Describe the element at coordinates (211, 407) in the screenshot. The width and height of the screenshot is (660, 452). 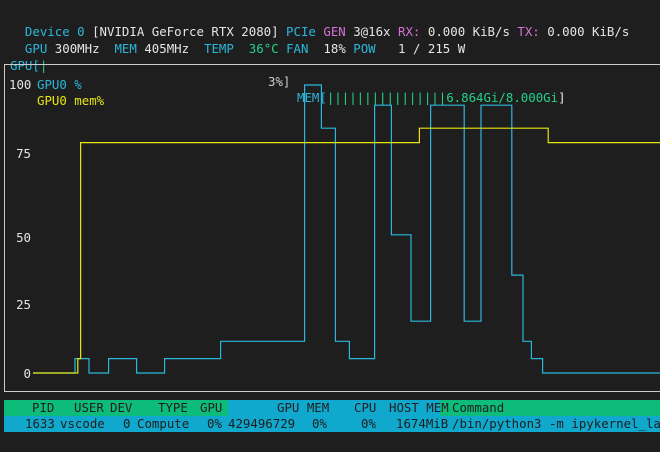
I see `col-gpu: GPU` at that location.